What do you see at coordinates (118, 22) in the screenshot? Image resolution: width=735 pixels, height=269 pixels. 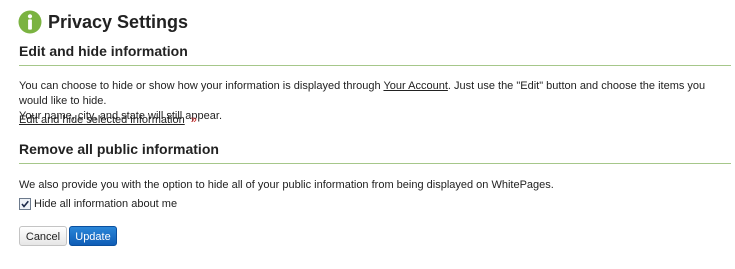 I see `page-title: Privacy Settings` at bounding box center [118, 22].